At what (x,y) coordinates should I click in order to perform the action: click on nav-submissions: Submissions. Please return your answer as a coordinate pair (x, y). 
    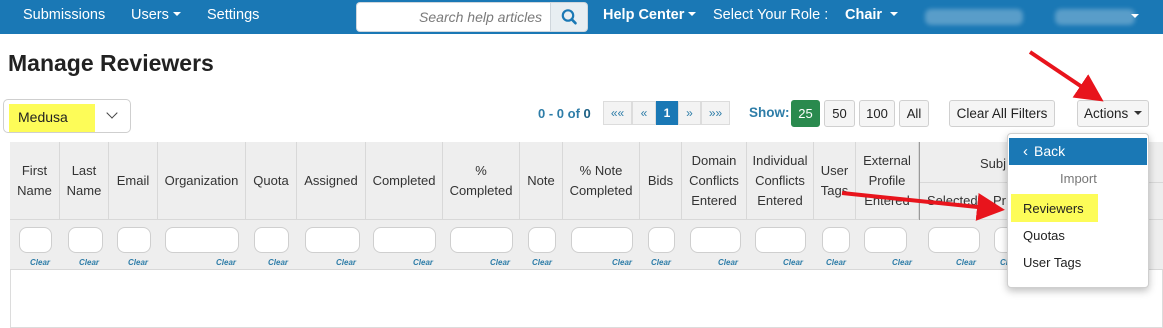
    Looking at the image, I should click on (64, 15).